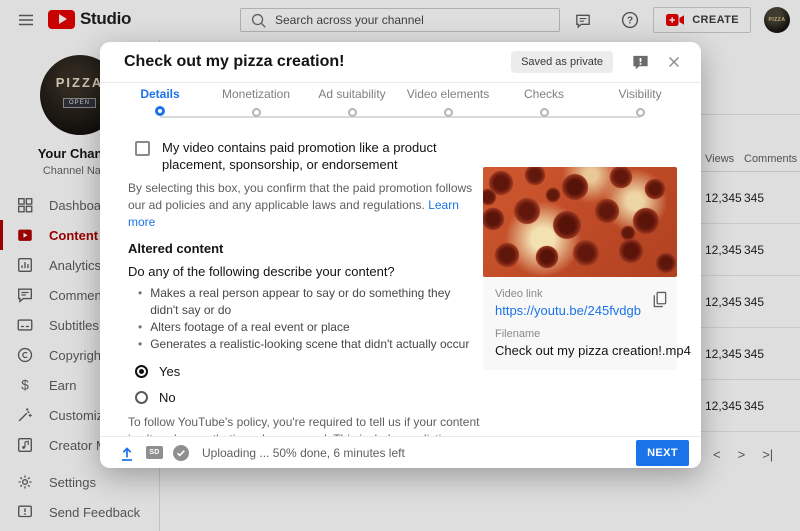  I want to click on radio-yes, so click(141, 371).